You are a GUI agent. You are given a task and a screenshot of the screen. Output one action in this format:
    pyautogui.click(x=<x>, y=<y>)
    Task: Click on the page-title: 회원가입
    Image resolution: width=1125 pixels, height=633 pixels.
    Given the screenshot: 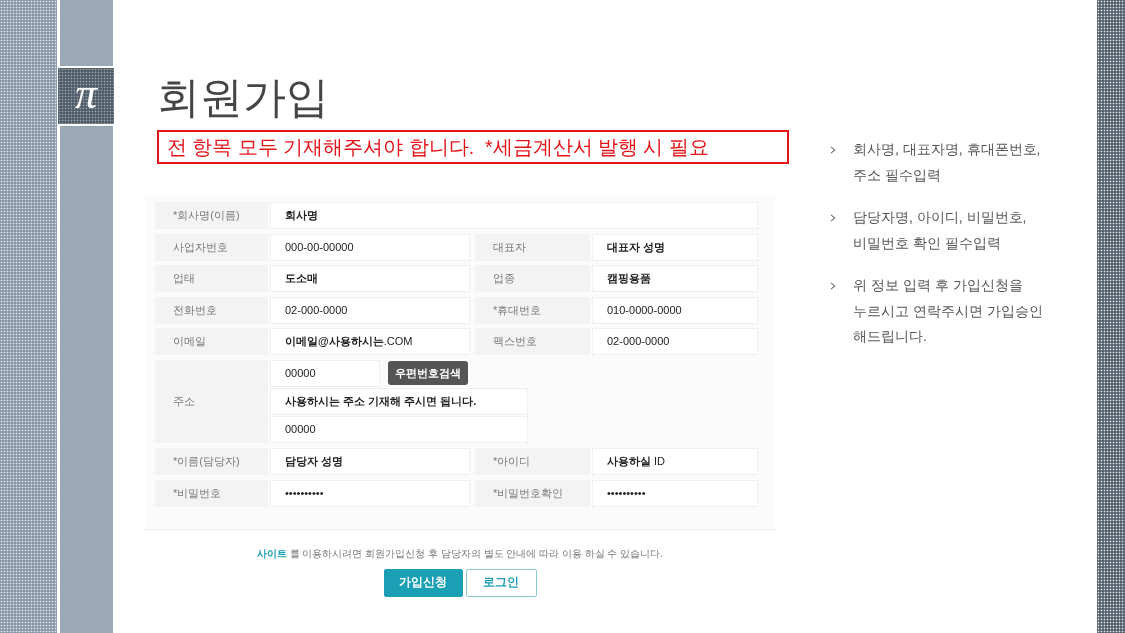 What is the action you would take?
    pyautogui.click(x=243, y=97)
    